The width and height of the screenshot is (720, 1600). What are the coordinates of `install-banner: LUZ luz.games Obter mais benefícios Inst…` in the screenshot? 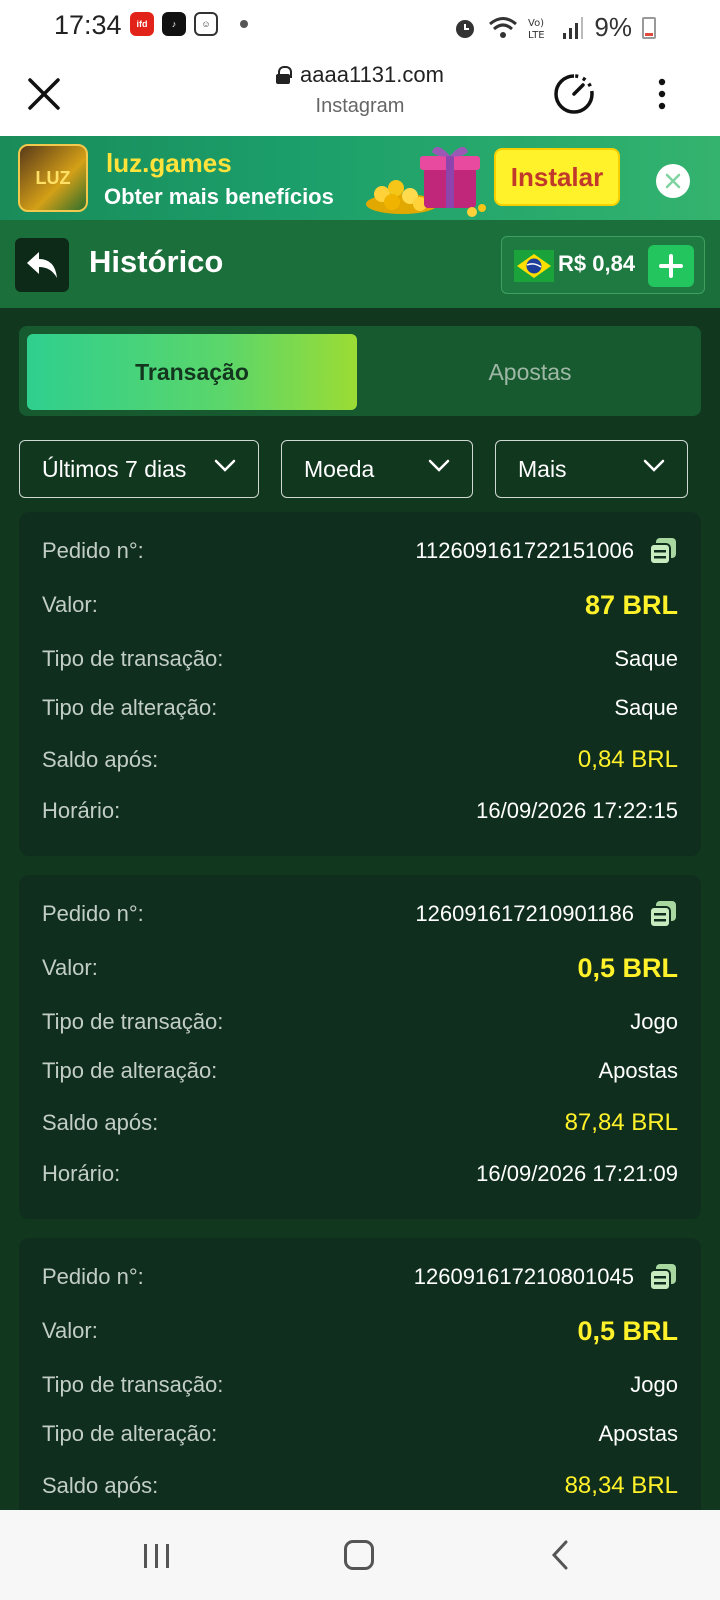 It's located at (360, 178).